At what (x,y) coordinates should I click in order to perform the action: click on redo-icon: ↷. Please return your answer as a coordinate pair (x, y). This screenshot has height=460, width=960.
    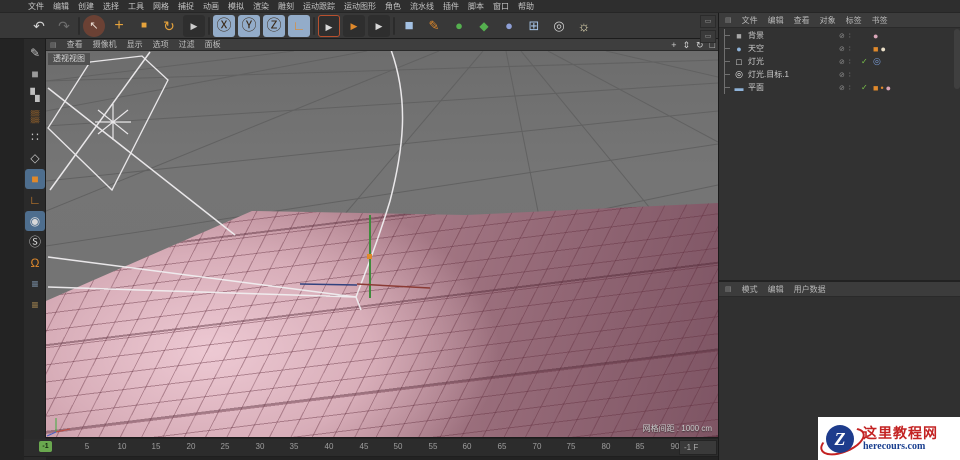
    Looking at the image, I should click on (64, 26).